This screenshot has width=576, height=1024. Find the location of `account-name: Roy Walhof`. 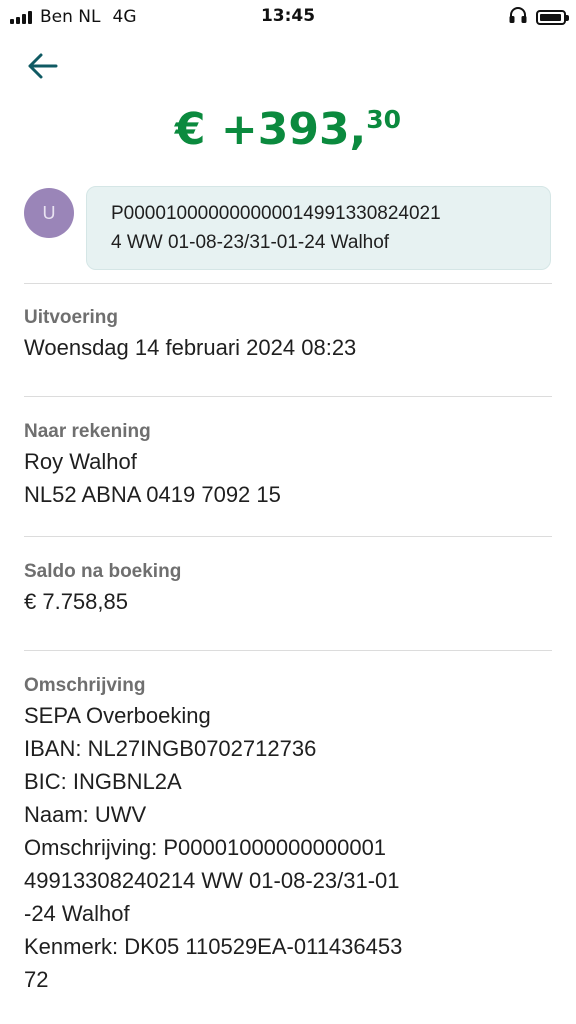

account-name: Roy Walhof is located at coordinates (80, 461).